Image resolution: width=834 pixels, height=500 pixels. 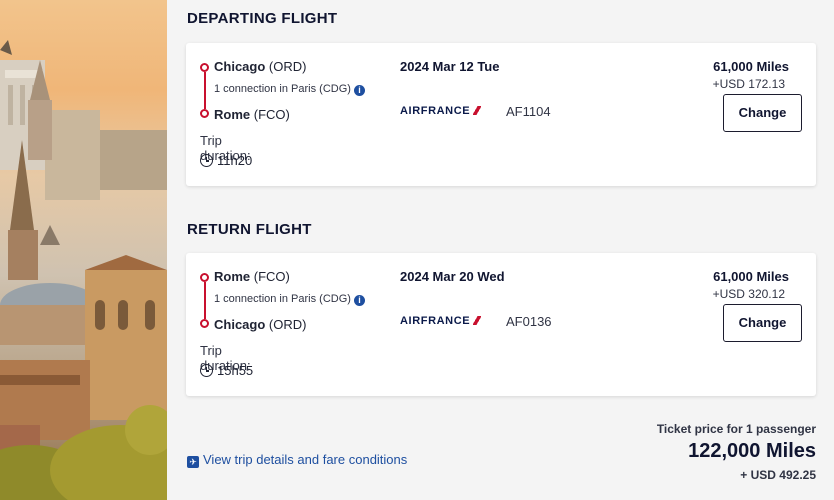 I want to click on total-miles: 122,000 Miles, so click(x=752, y=451).